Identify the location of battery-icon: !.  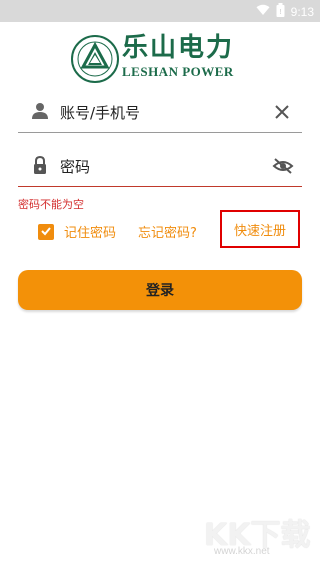
(280, 11).